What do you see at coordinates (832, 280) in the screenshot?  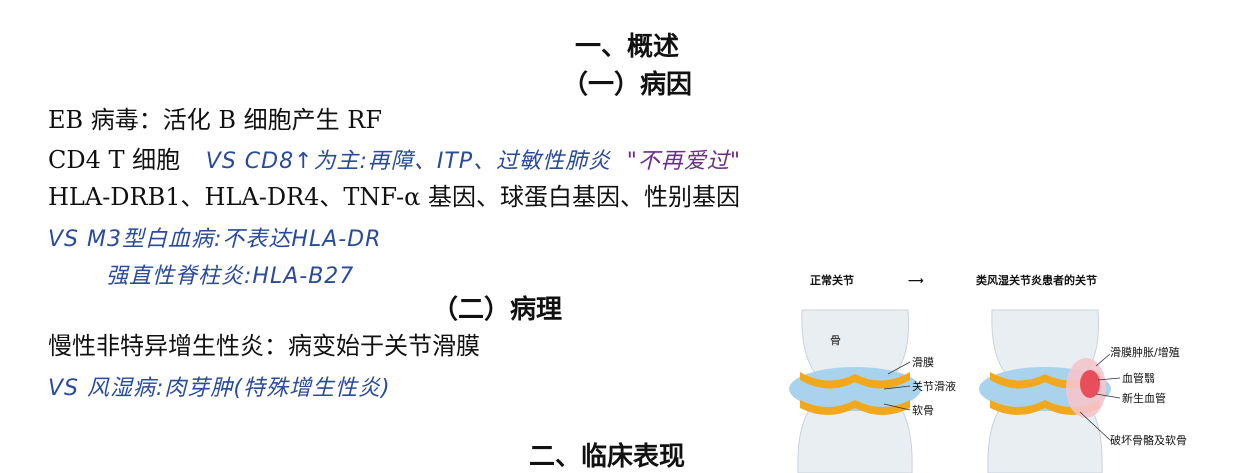 I see `normal-joint-title: 正常关节` at bounding box center [832, 280].